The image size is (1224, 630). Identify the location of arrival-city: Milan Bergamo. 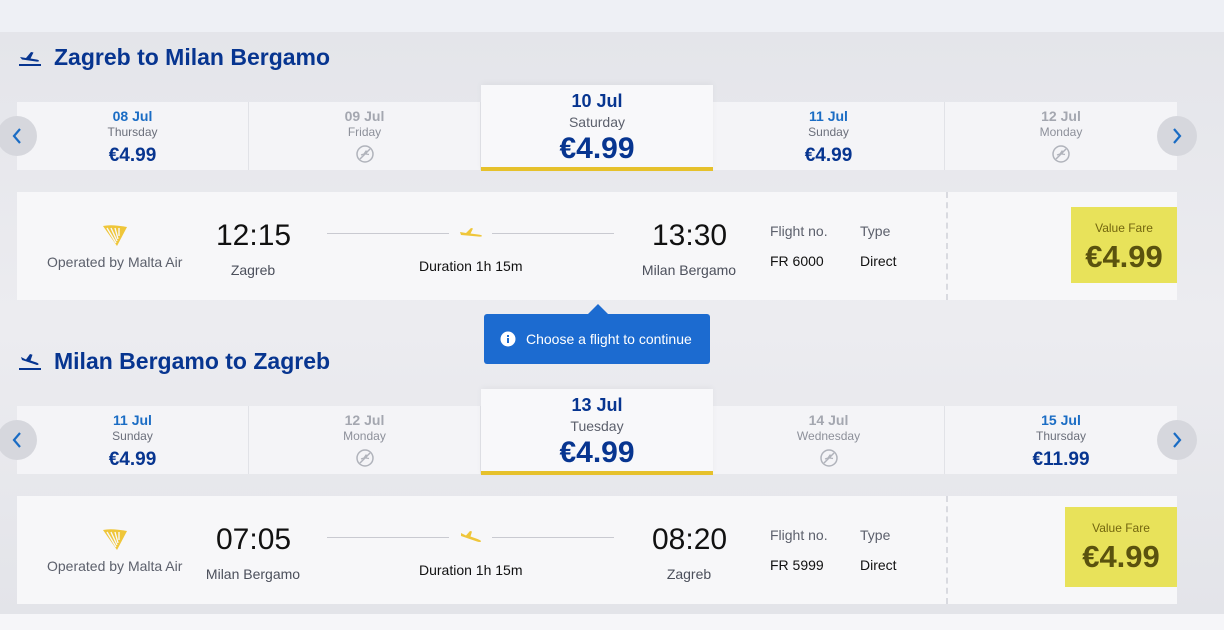
(689, 270).